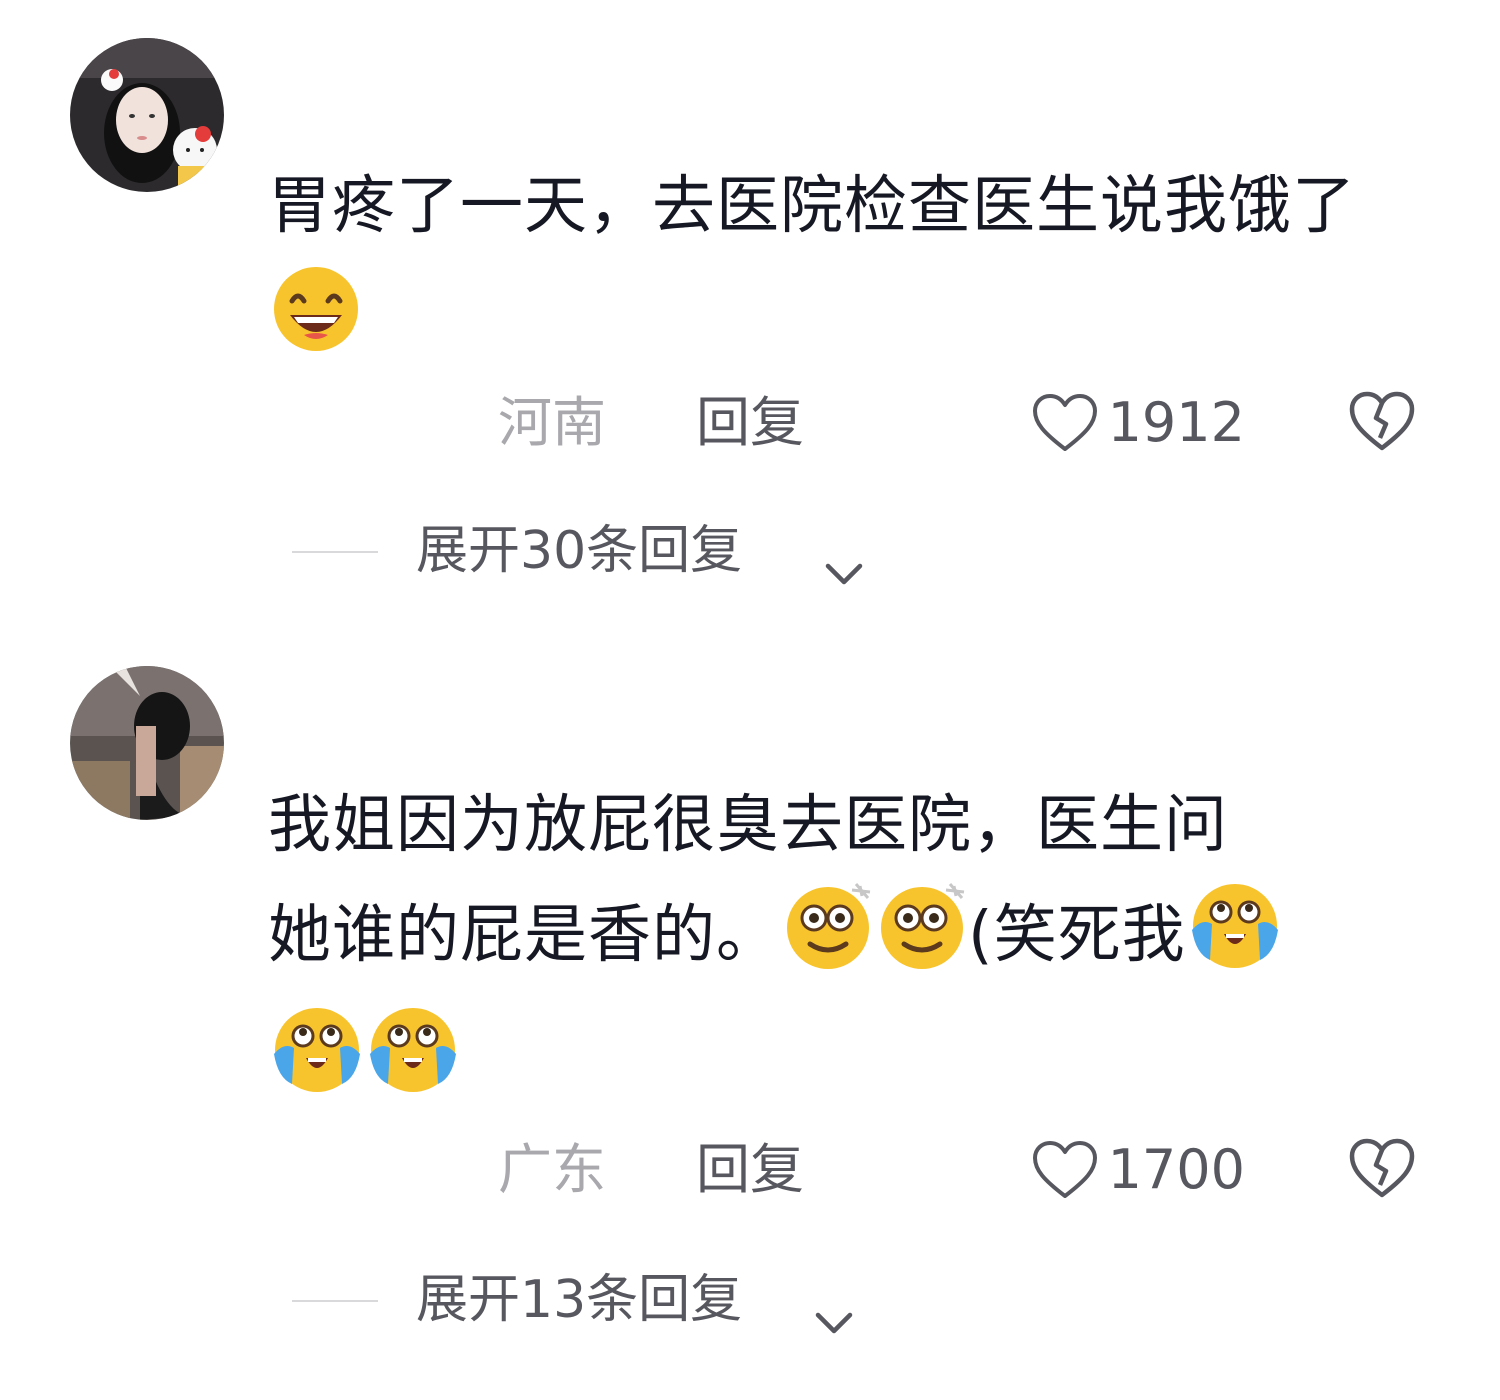 This screenshot has width=1500, height=1400. What do you see at coordinates (748, 824) in the screenshot?
I see `comment-body-line: 我姐因为放屁很臭去医院，医生问` at bounding box center [748, 824].